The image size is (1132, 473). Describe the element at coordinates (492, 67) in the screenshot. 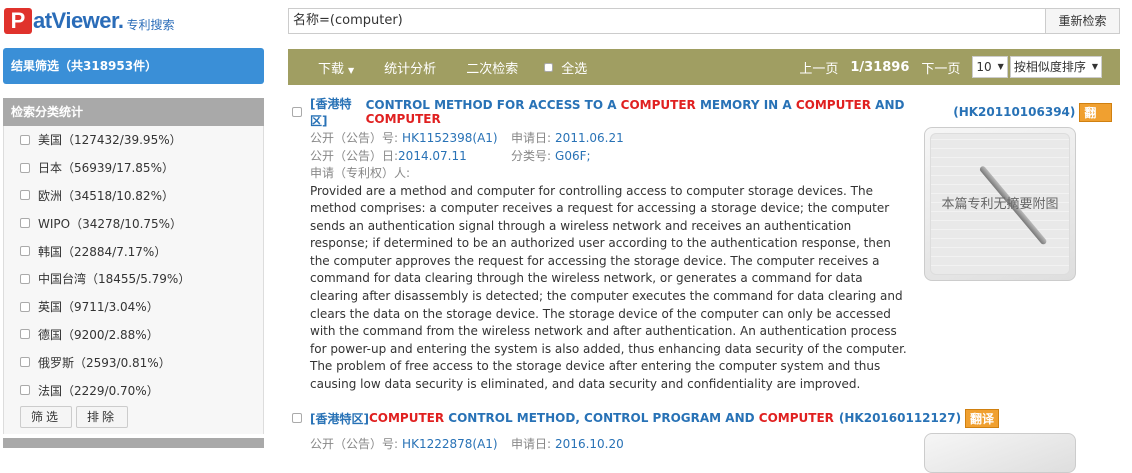

I see `second-search-button: 二次检索` at that location.